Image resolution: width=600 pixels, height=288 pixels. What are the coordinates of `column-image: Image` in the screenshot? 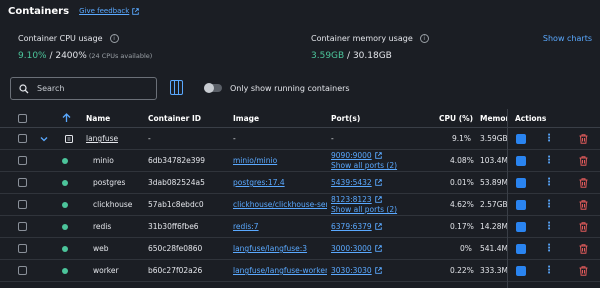 It's located at (246, 118).